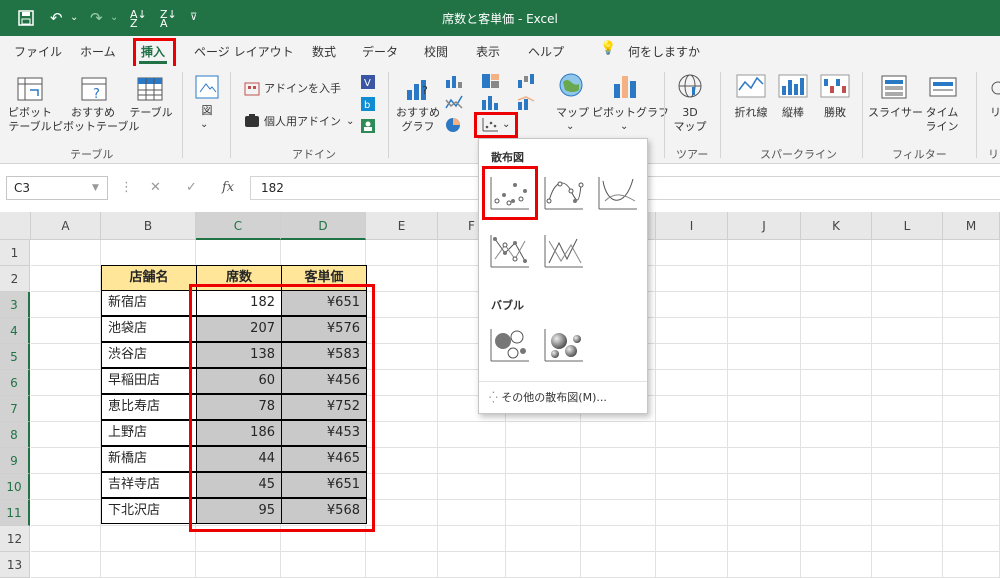 The height and width of the screenshot is (578, 1000). I want to click on column-header-a: A, so click(66, 226).